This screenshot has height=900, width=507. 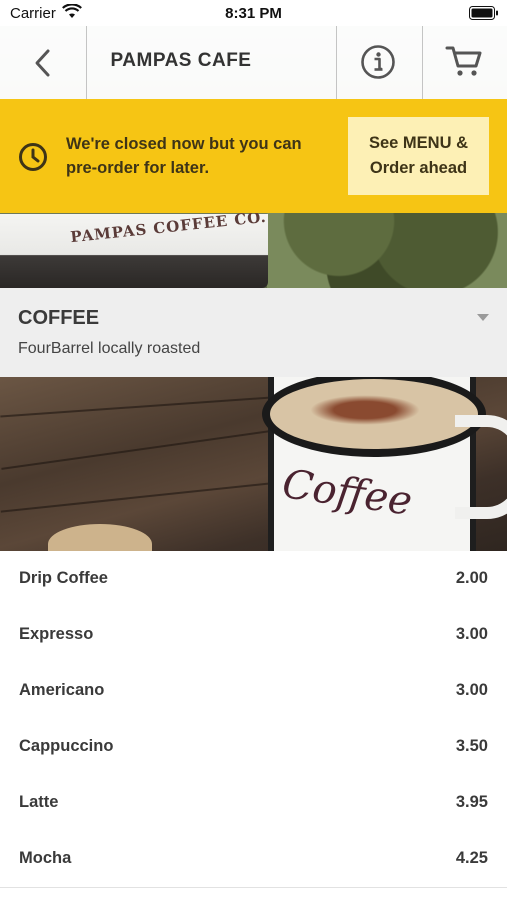 I want to click on menu-item-name: Latte, so click(x=39, y=802).